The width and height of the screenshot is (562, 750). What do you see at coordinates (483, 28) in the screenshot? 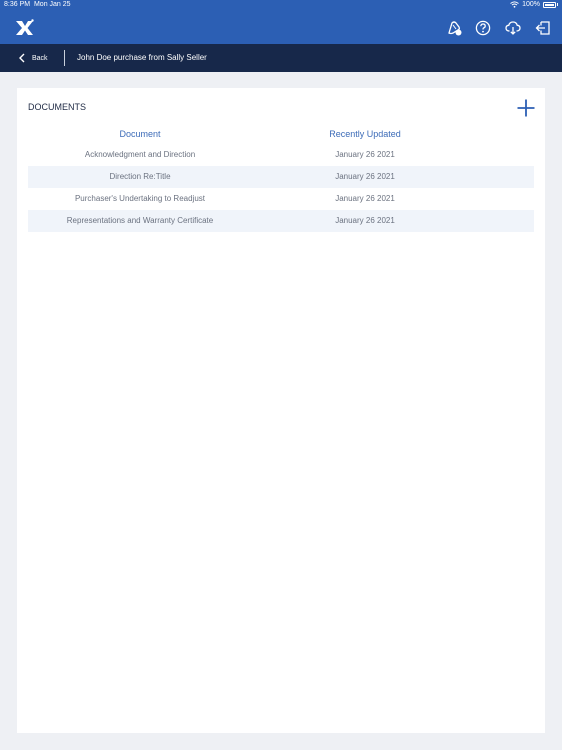
I see `help-icon` at bounding box center [483, 28].